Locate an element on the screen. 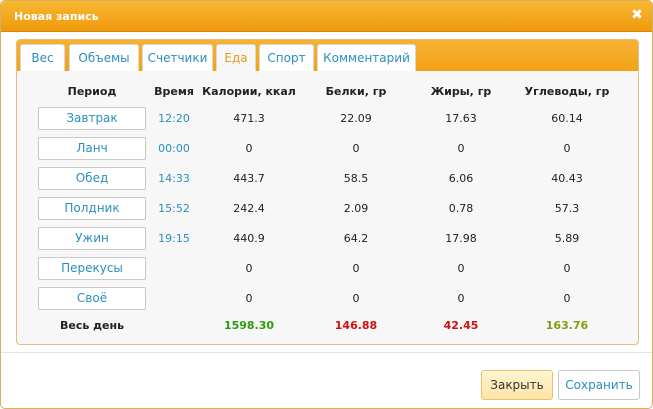  col-header-fat: Жиры, гр is located at coordinates (461, 91).